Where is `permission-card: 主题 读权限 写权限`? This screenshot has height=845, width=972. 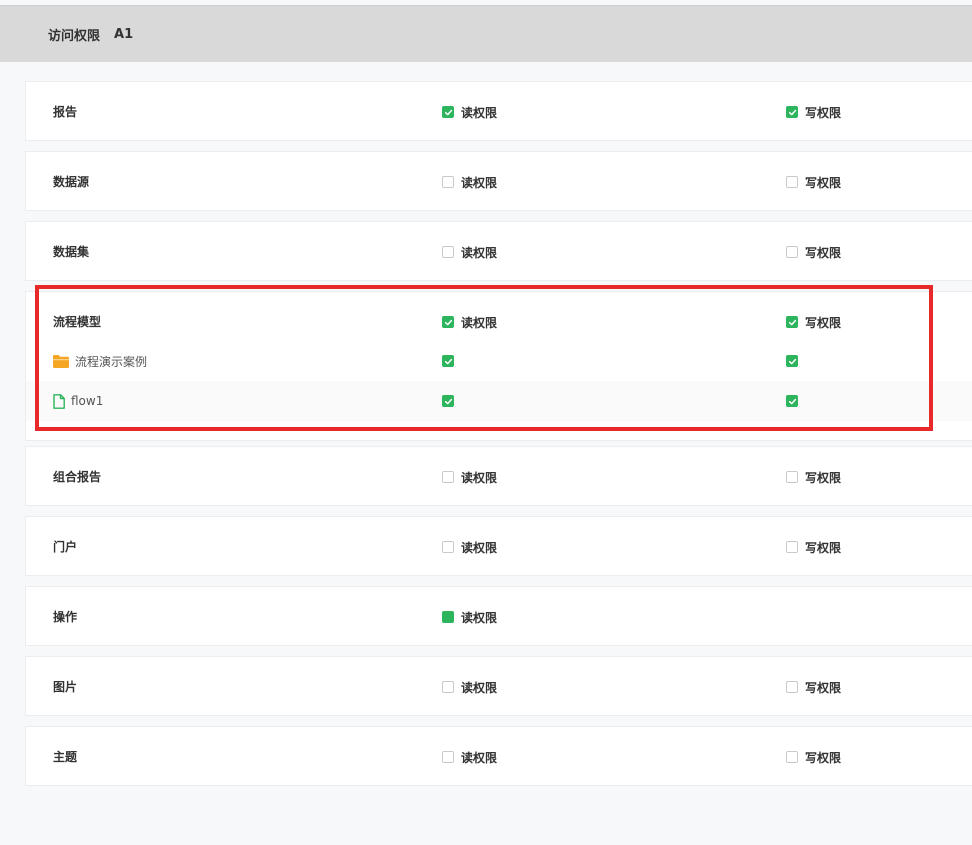 permission-card: 主题 读权限 写权限 is located at coordinates (498, 756).